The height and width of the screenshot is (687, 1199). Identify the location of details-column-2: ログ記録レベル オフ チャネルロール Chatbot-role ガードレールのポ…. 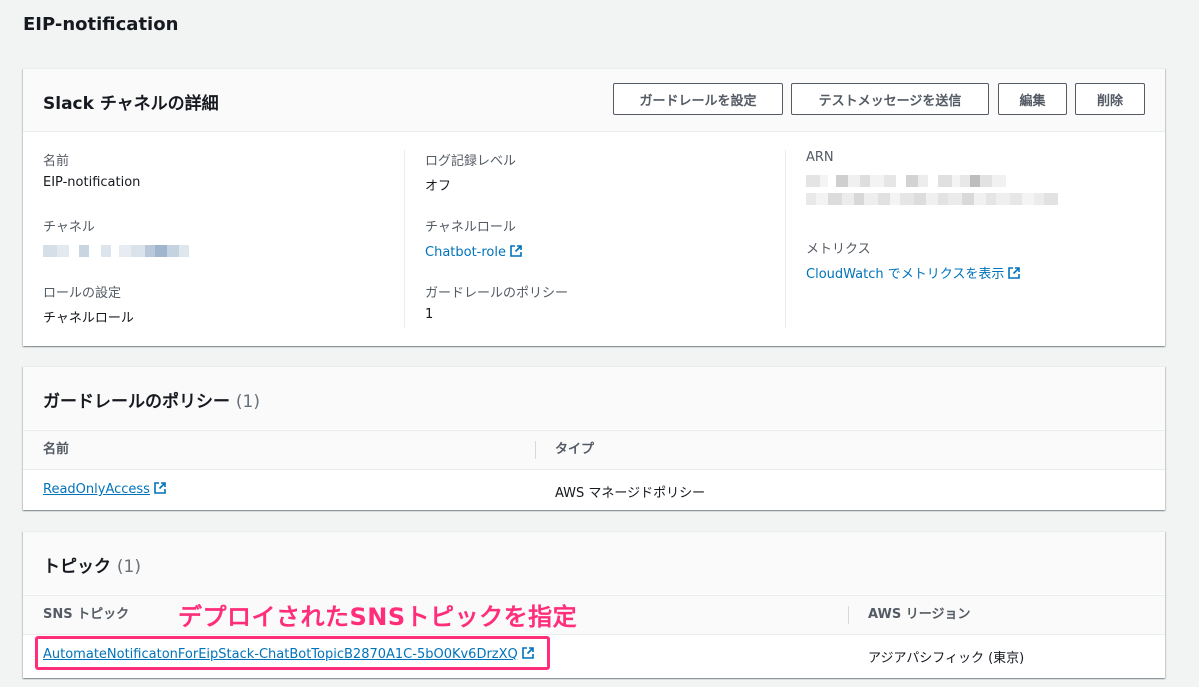
(594, 239).